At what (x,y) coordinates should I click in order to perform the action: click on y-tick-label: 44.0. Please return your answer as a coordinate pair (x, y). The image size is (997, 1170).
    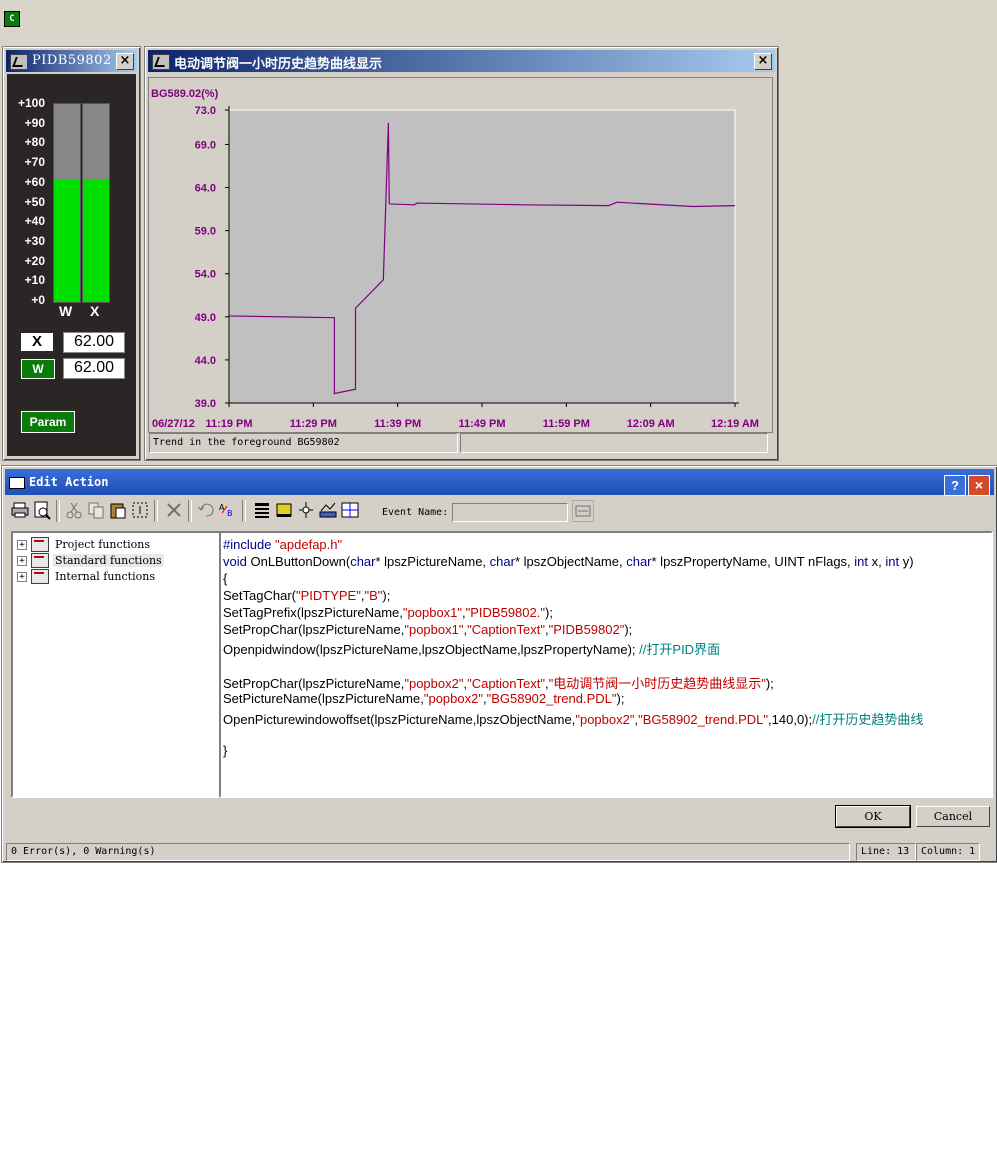
    Looking at the image, I should click on (205, 361).